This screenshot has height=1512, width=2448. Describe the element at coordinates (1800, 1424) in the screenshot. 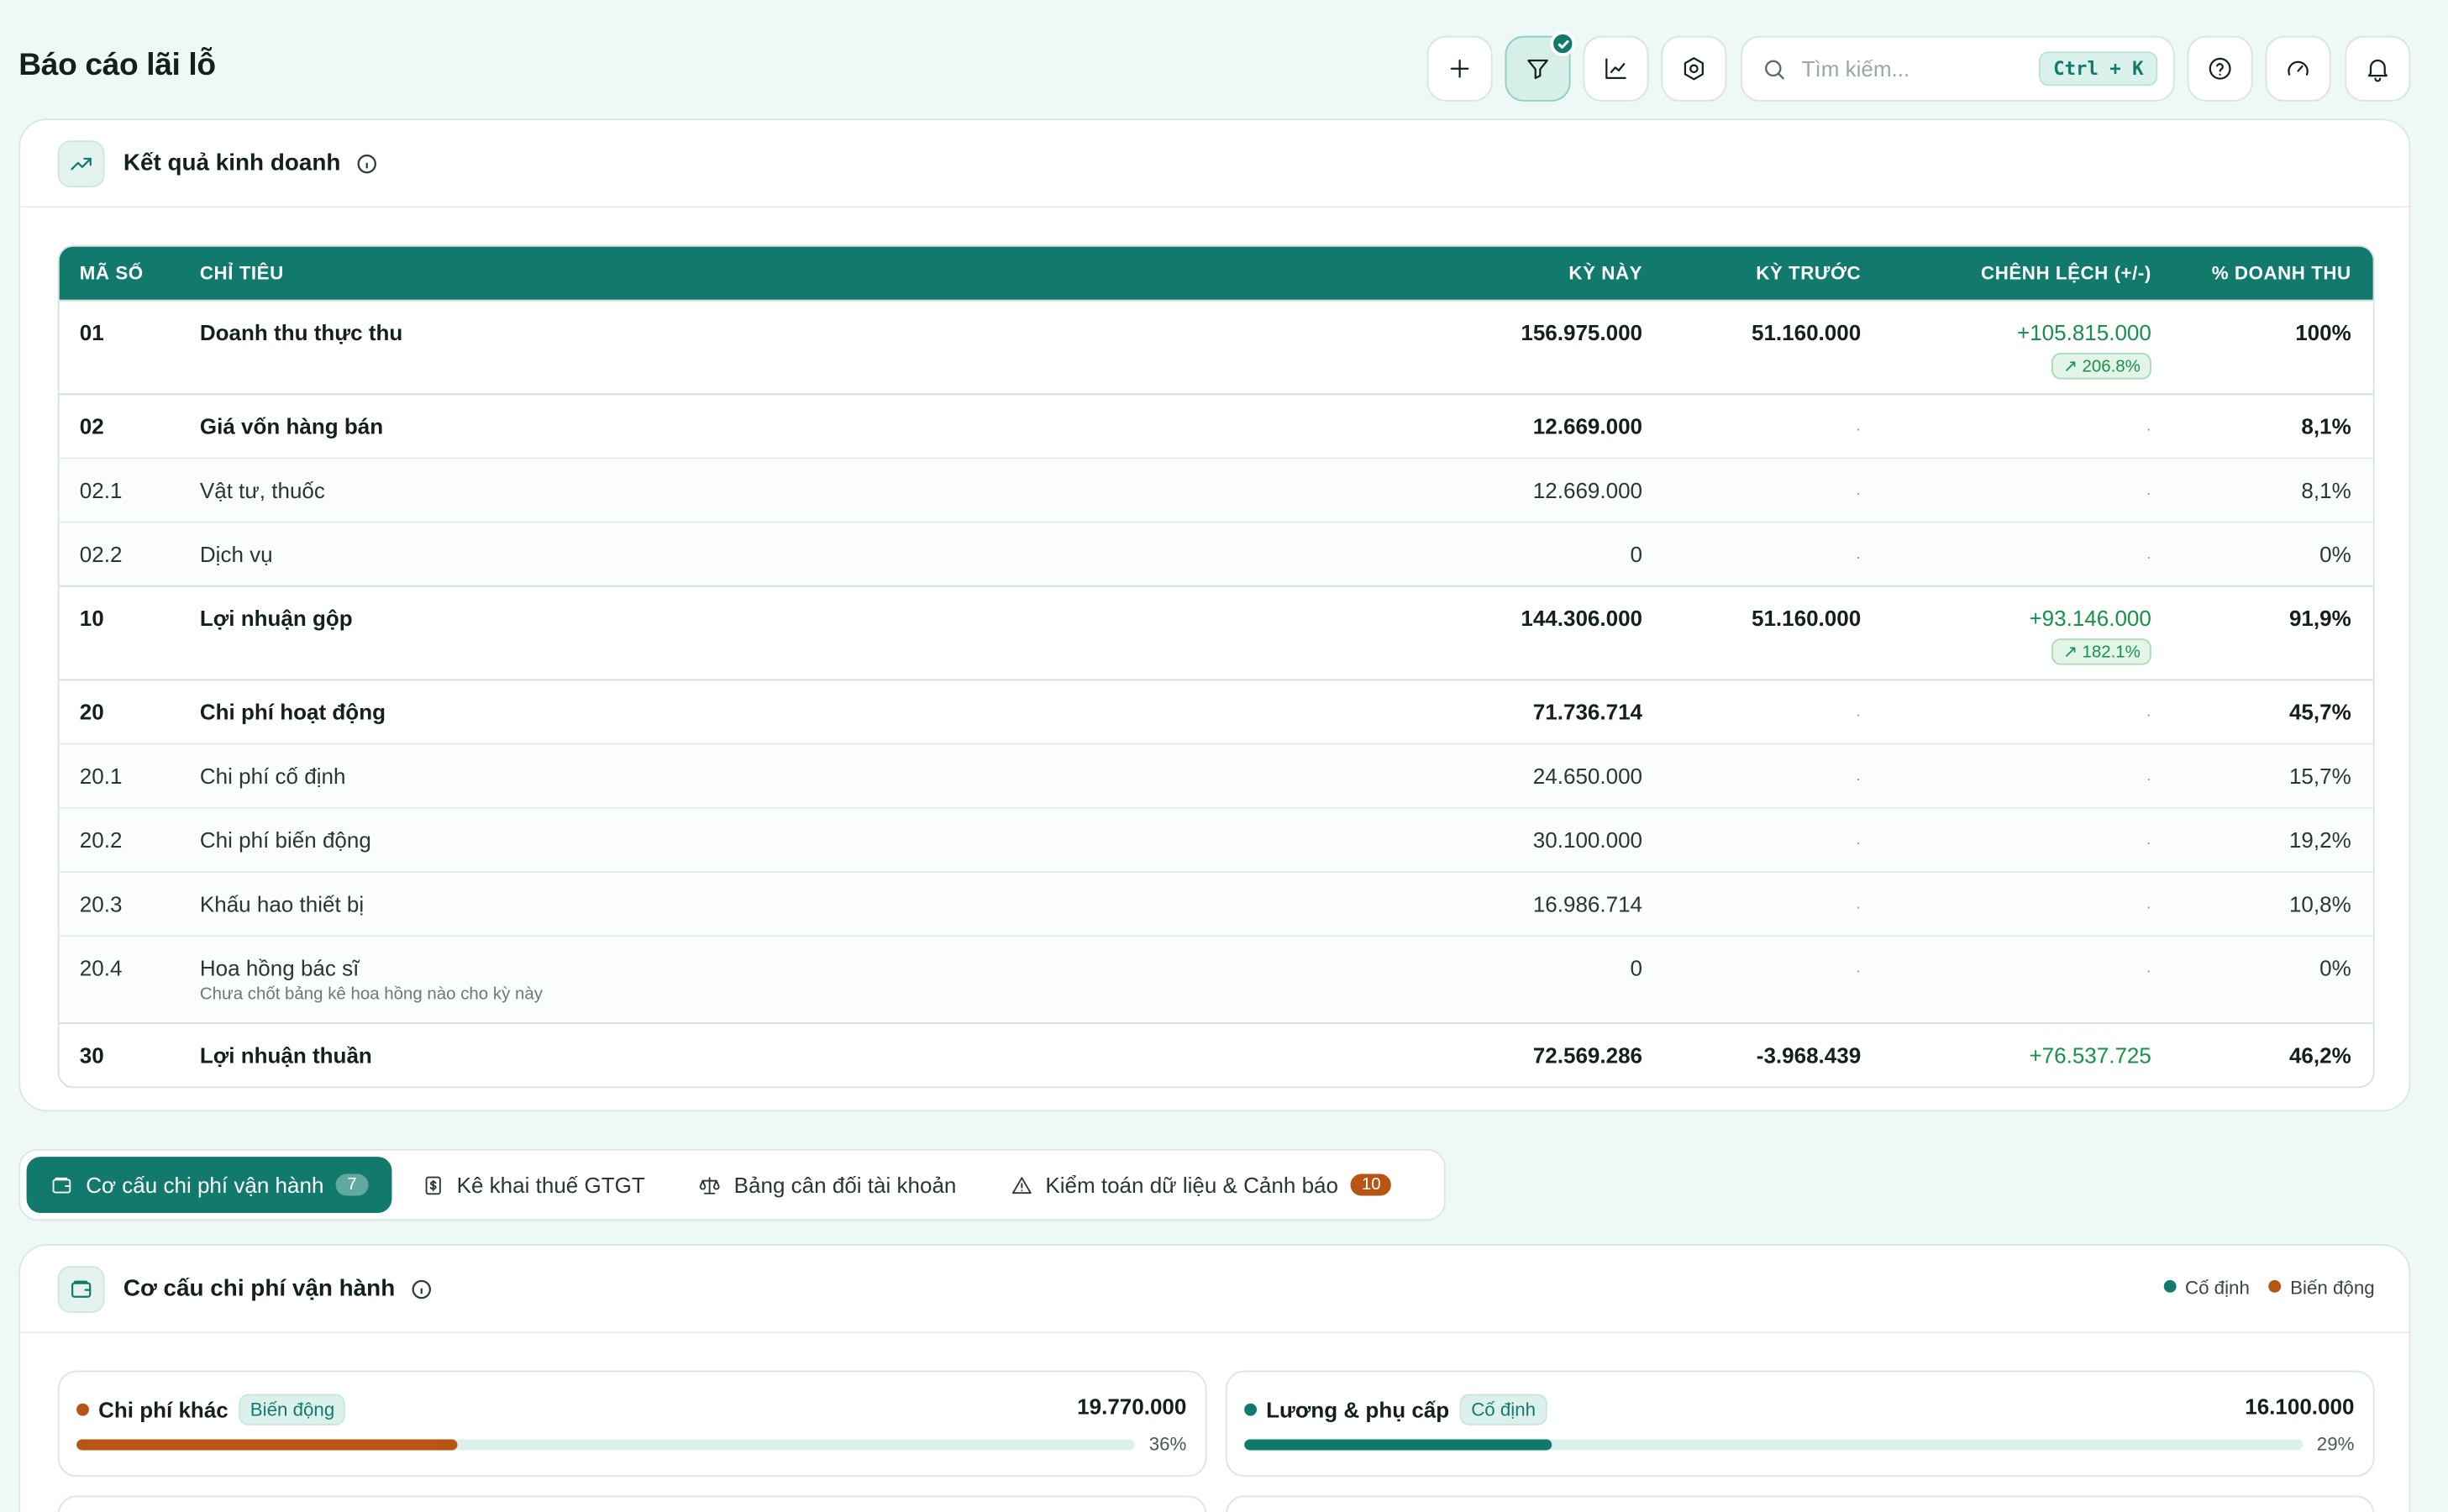

I see `cost-item-card: Lương & phụ cấp Cố định 16.100.000 29%` at that location.